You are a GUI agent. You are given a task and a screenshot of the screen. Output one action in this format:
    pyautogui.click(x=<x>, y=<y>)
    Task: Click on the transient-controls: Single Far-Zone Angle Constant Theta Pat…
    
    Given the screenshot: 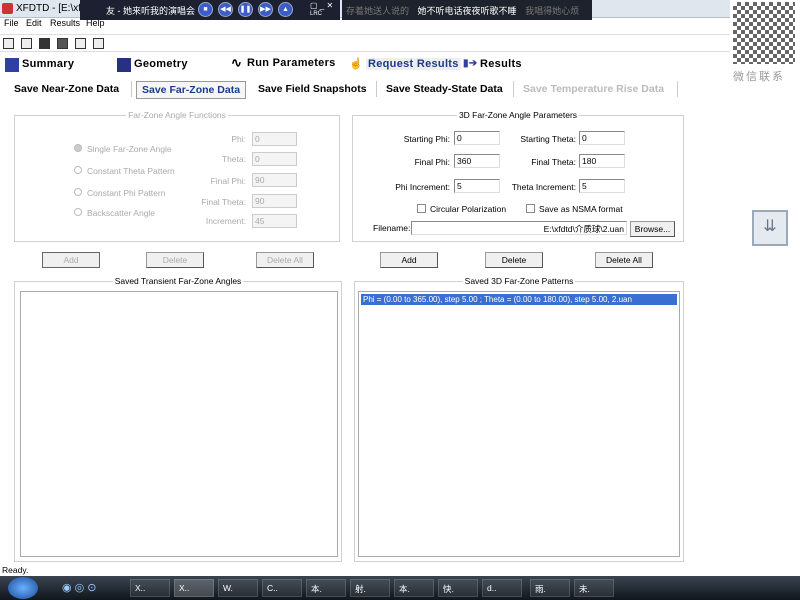 What is the action you would take?
    pyautogui.click(x=177, y=176)
    